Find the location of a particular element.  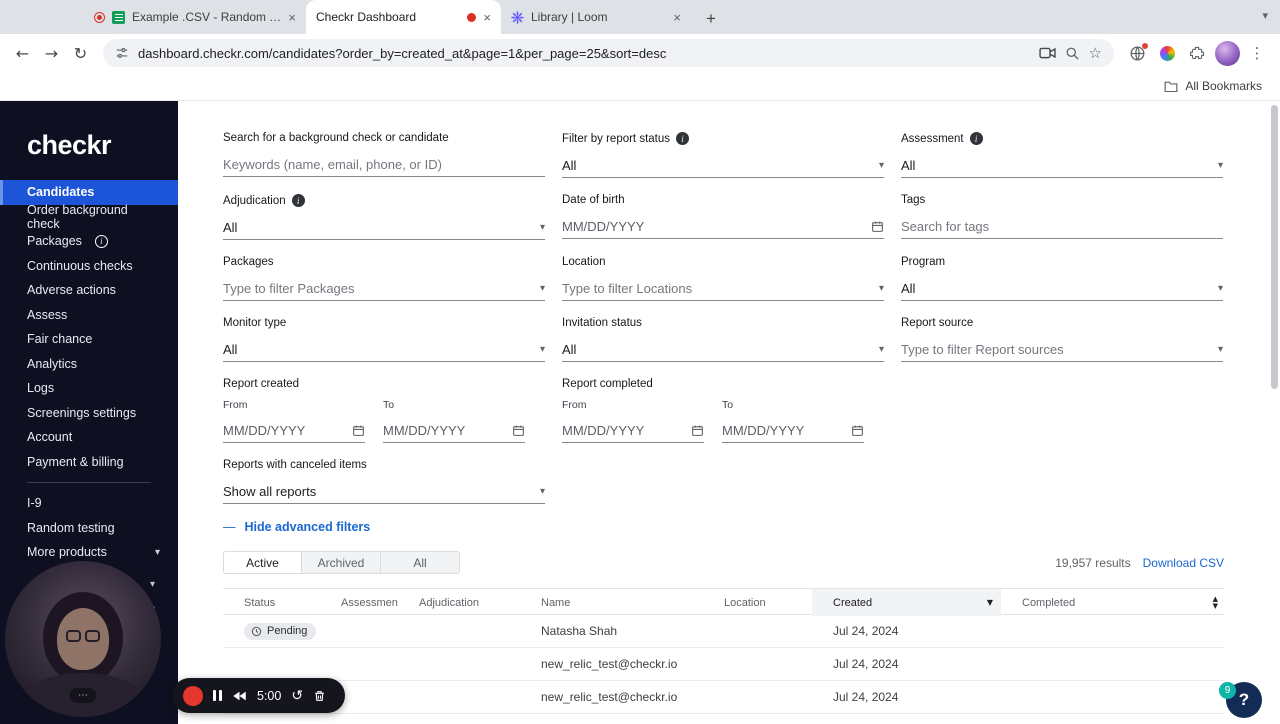

webcam-menu-button: ⋯ is located at coordinates (83, 695).